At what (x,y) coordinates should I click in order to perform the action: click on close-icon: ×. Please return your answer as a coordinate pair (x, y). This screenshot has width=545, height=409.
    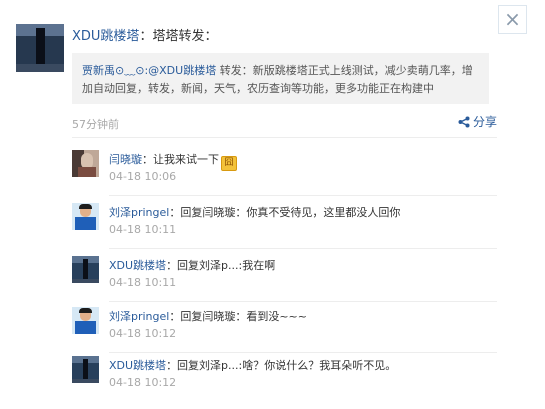
    Looking at the image, I should click on (512, 19).